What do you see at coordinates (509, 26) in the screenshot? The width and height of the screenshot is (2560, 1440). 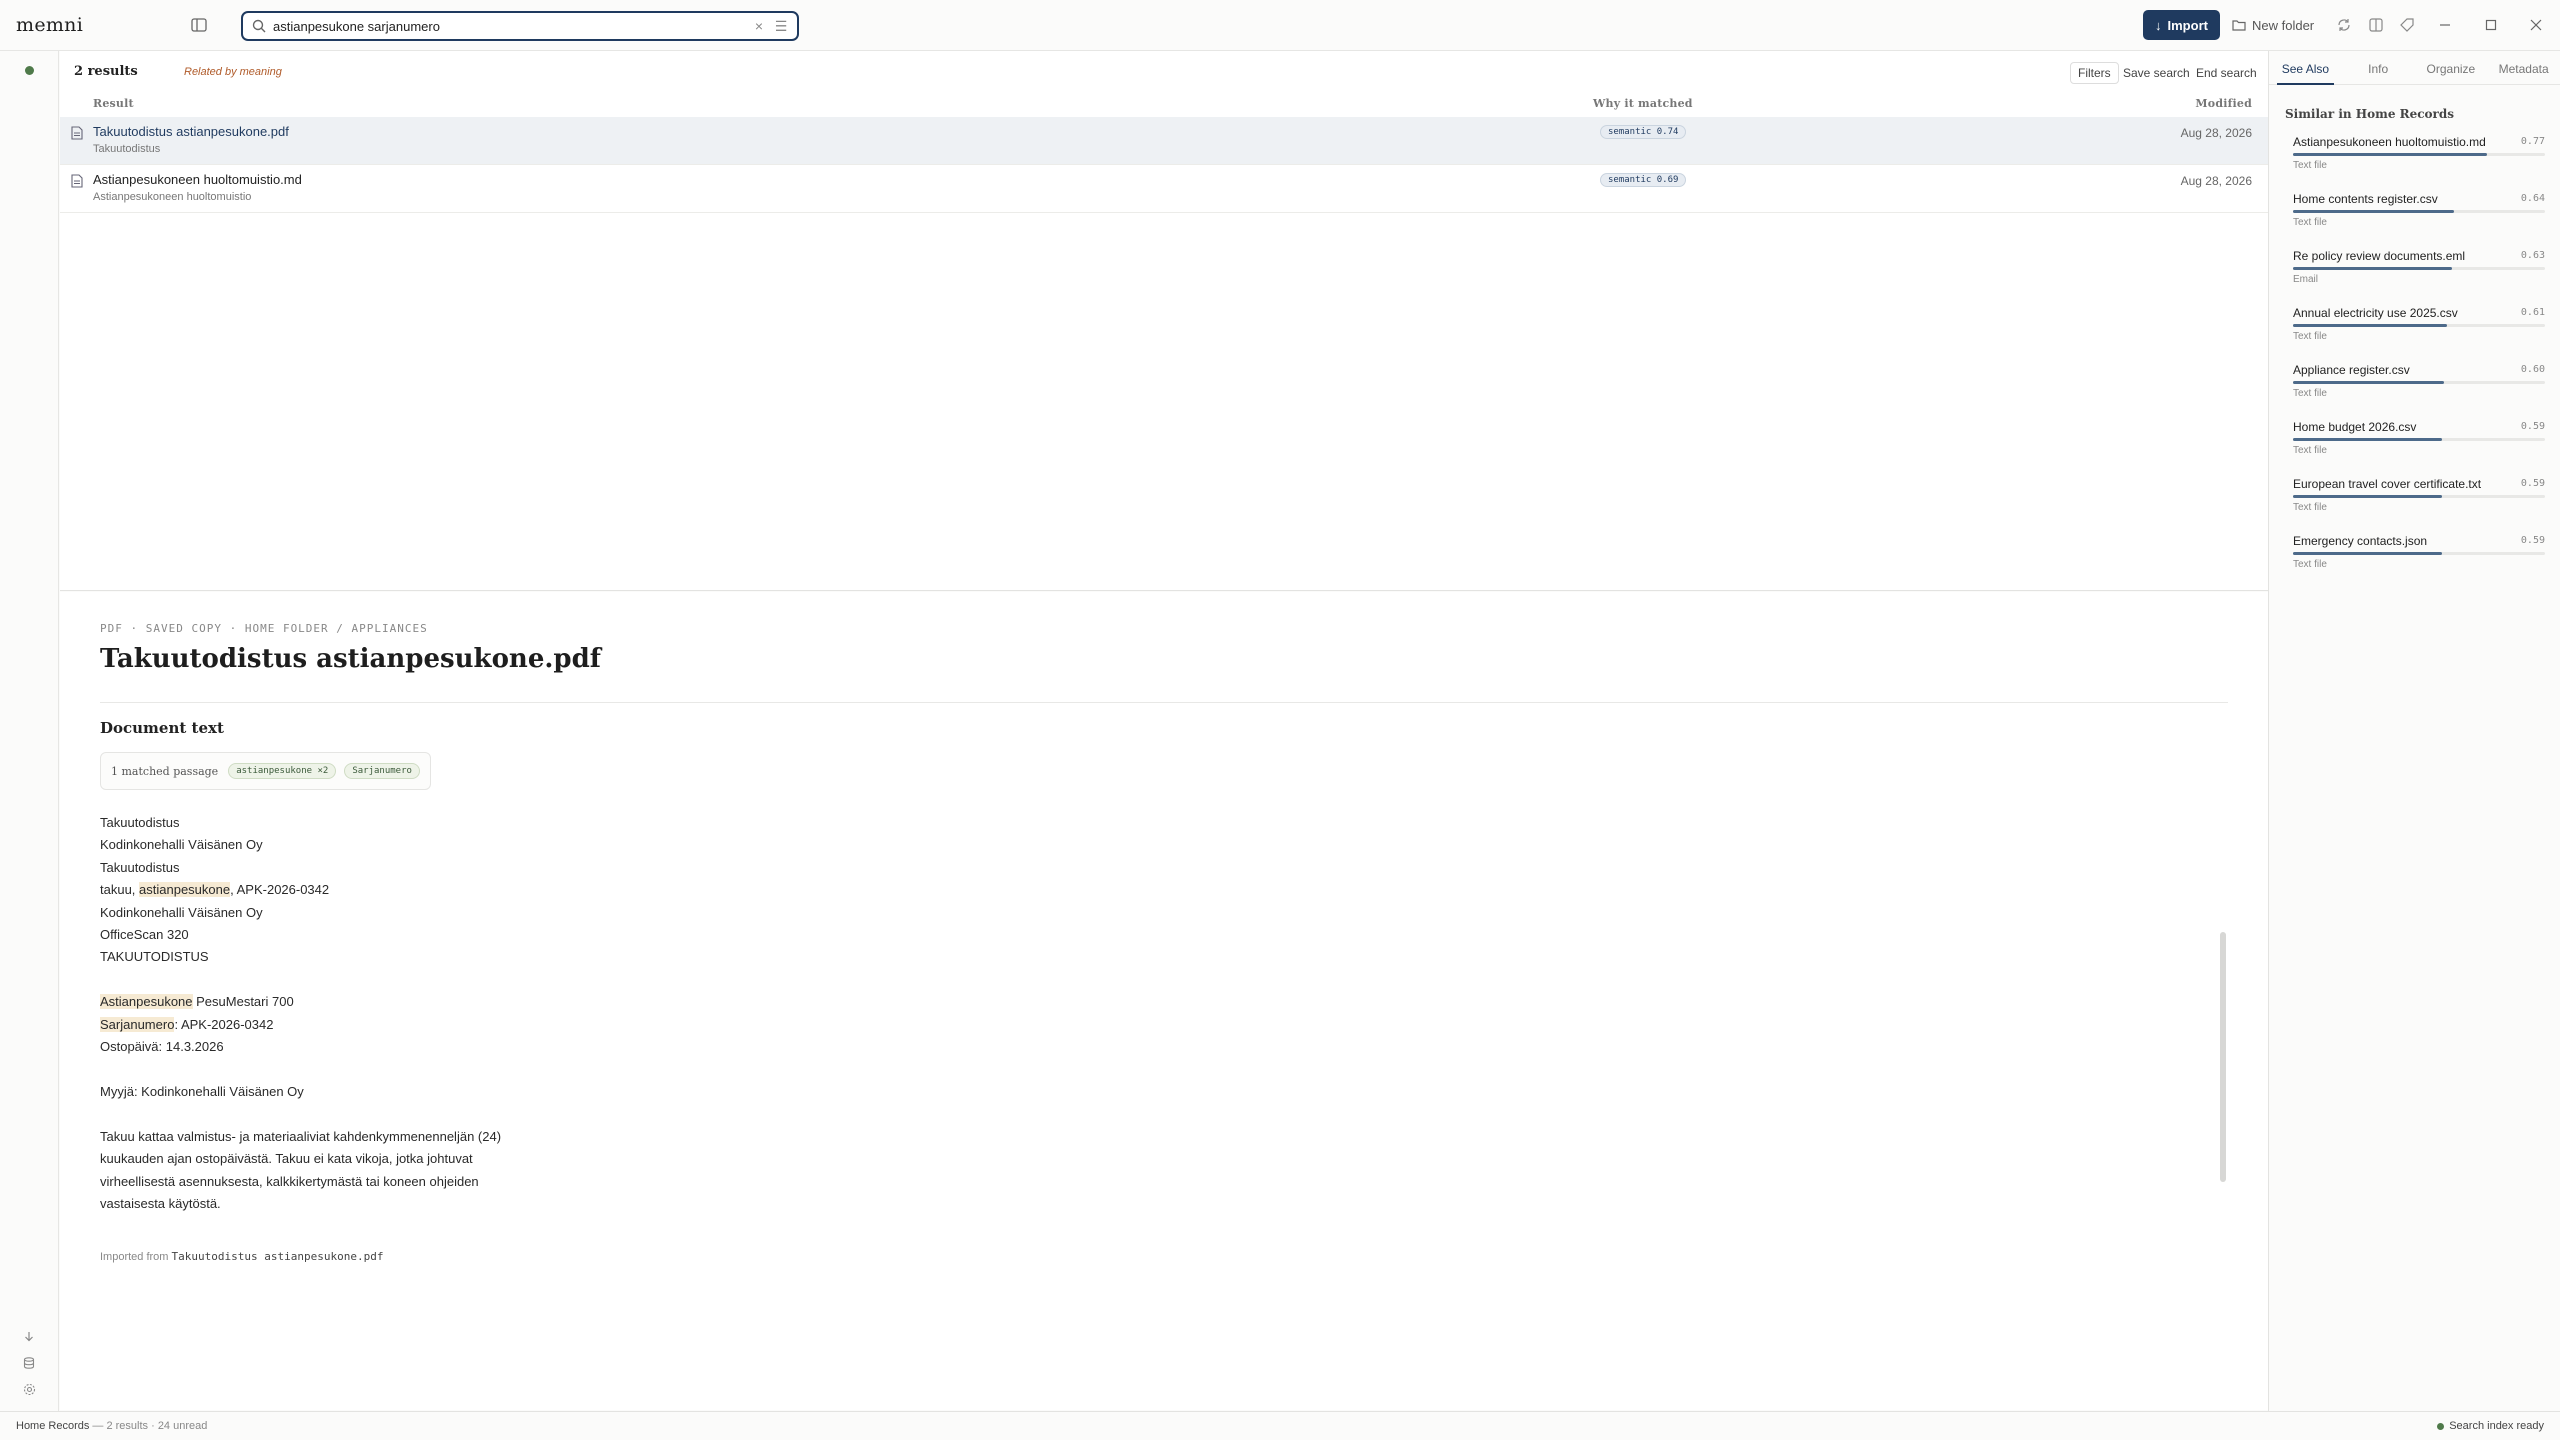 I see `search-input` at bounding box center [509, 26].